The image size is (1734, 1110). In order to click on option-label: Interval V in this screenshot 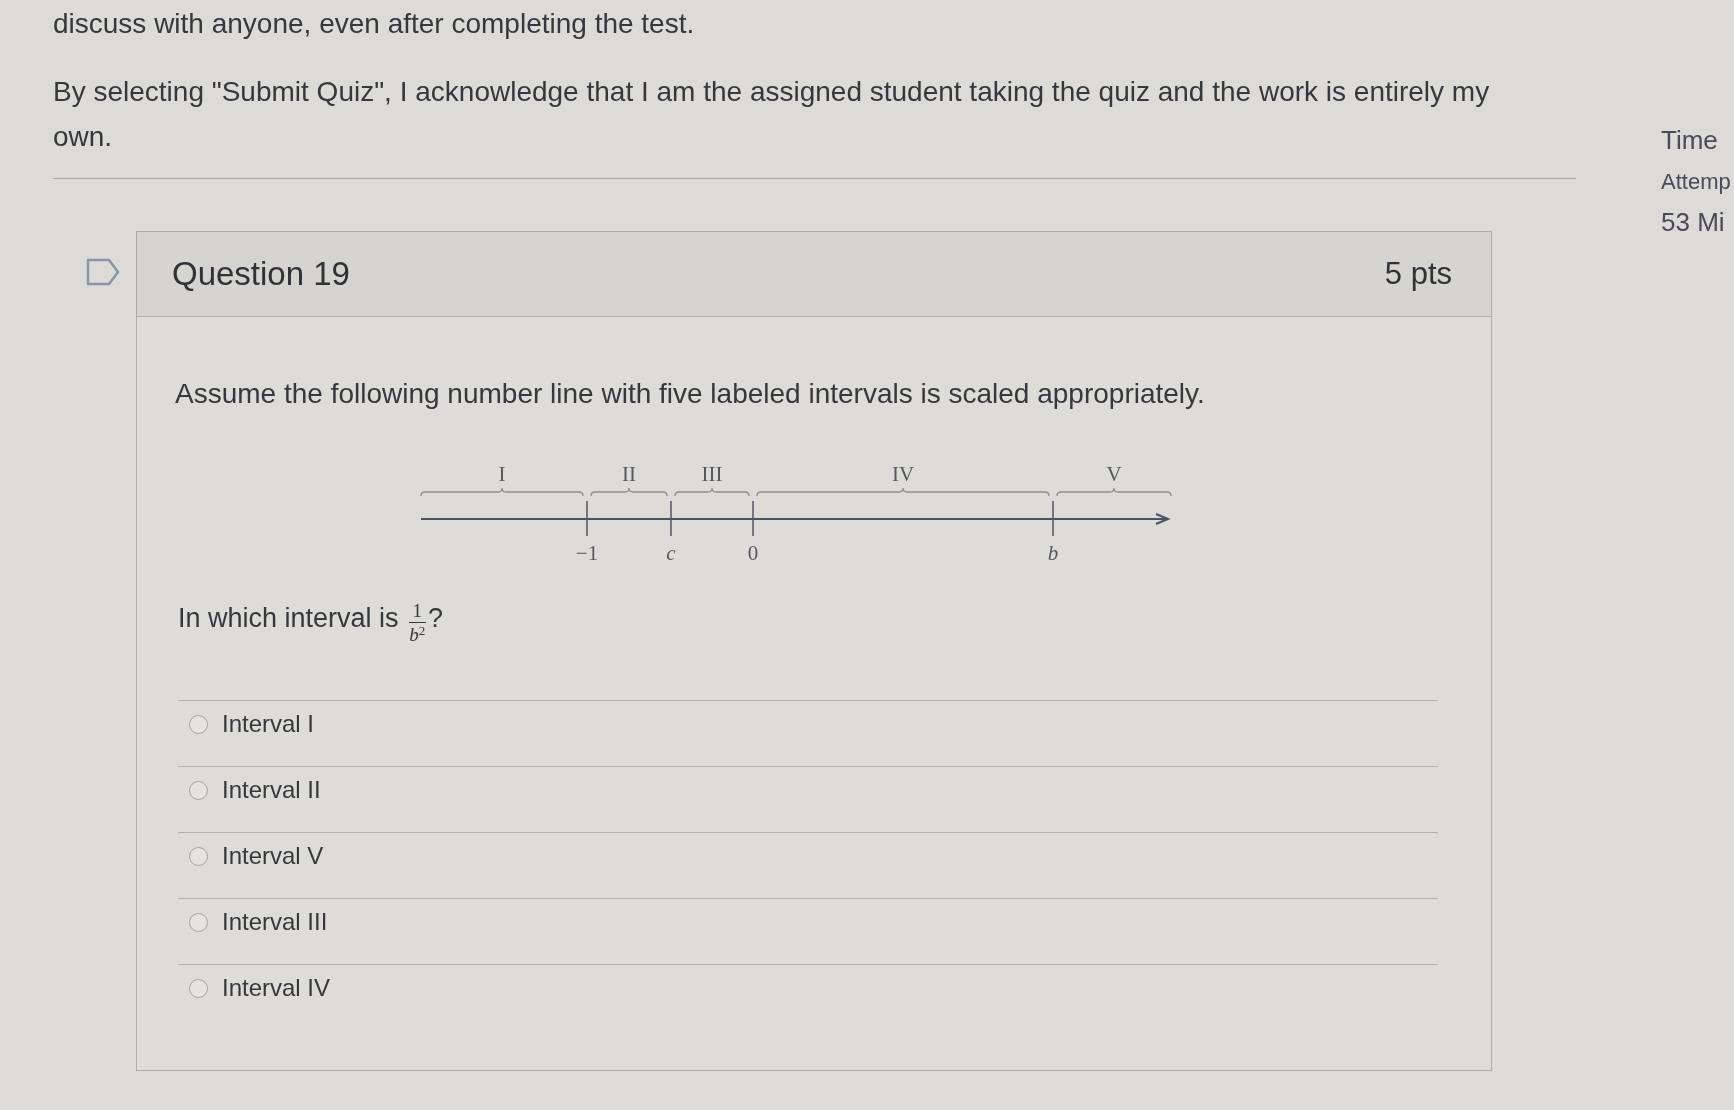, I will do `click(273, 856)`.